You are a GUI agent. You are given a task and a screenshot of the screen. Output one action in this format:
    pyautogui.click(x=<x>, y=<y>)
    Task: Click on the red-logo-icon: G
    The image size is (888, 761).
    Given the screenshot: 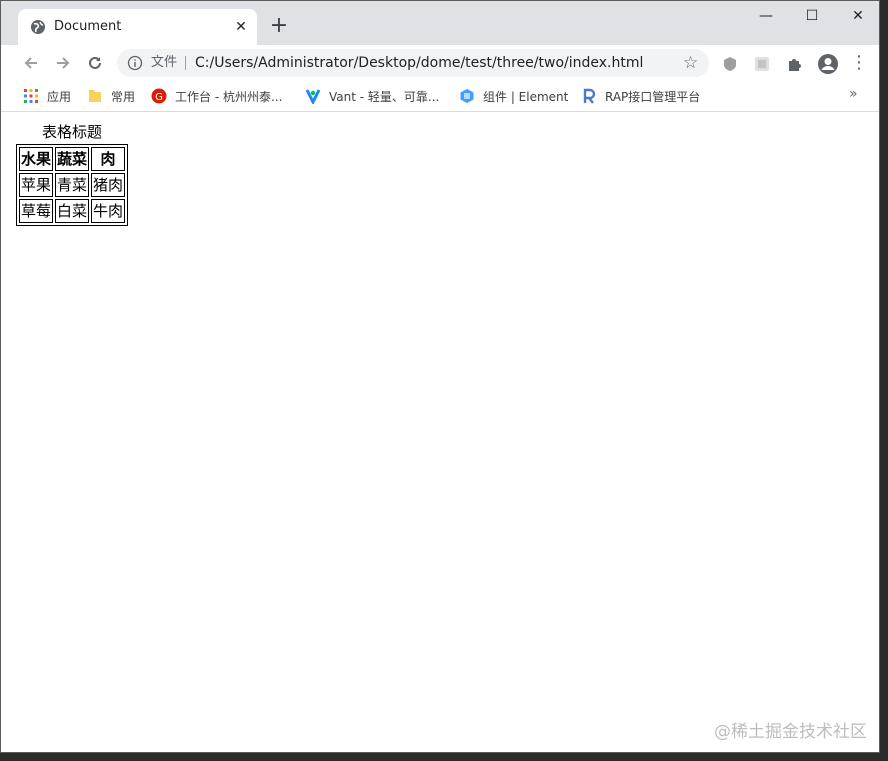 What is the action you would take?
    pyautogui.click(x=159, y=96)
    